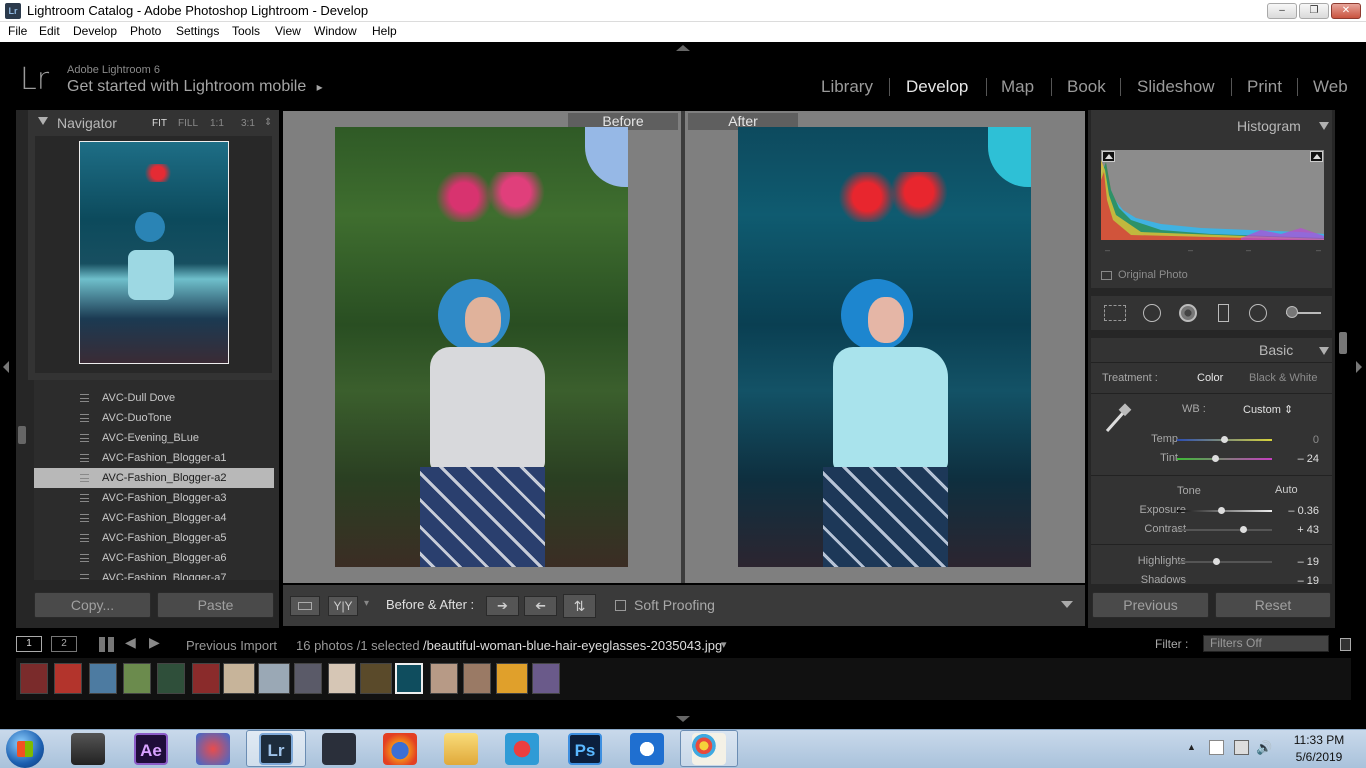 This screenshot has width=1366, height=768. I want to click on module-book: Book, so click(1086, 87).